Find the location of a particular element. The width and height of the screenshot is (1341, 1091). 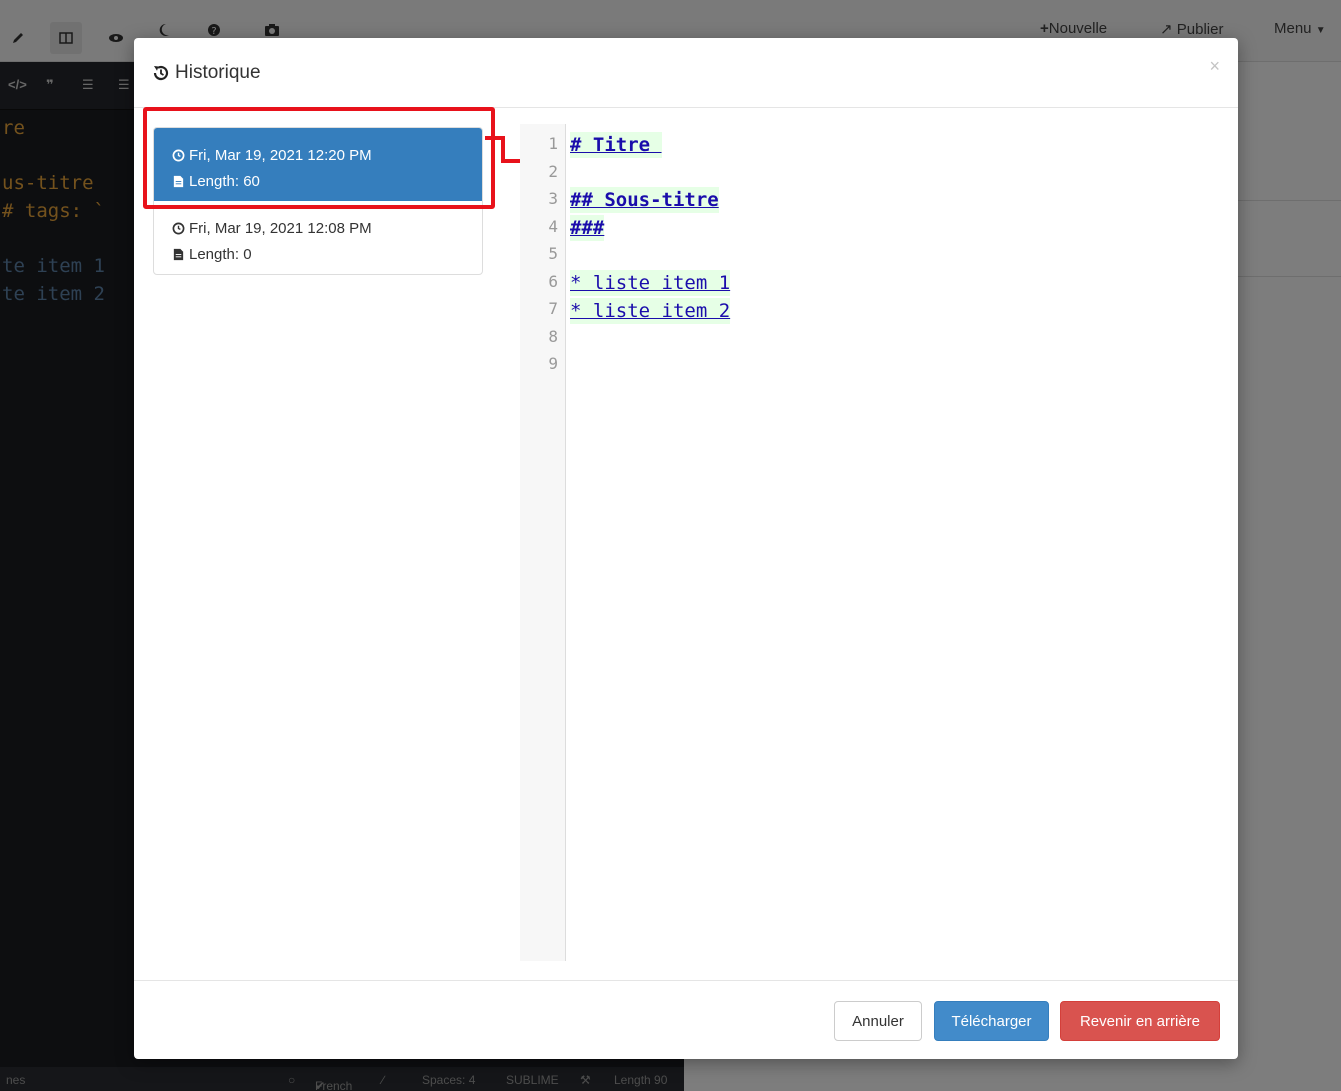

download-button: Télécharger is located at coordinates (991, 1021).